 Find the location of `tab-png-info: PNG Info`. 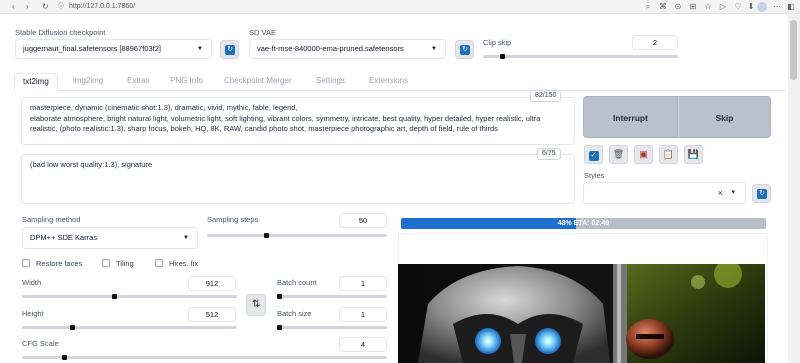

tab-png-info: PNG Info is located at coordinates (186, 82).